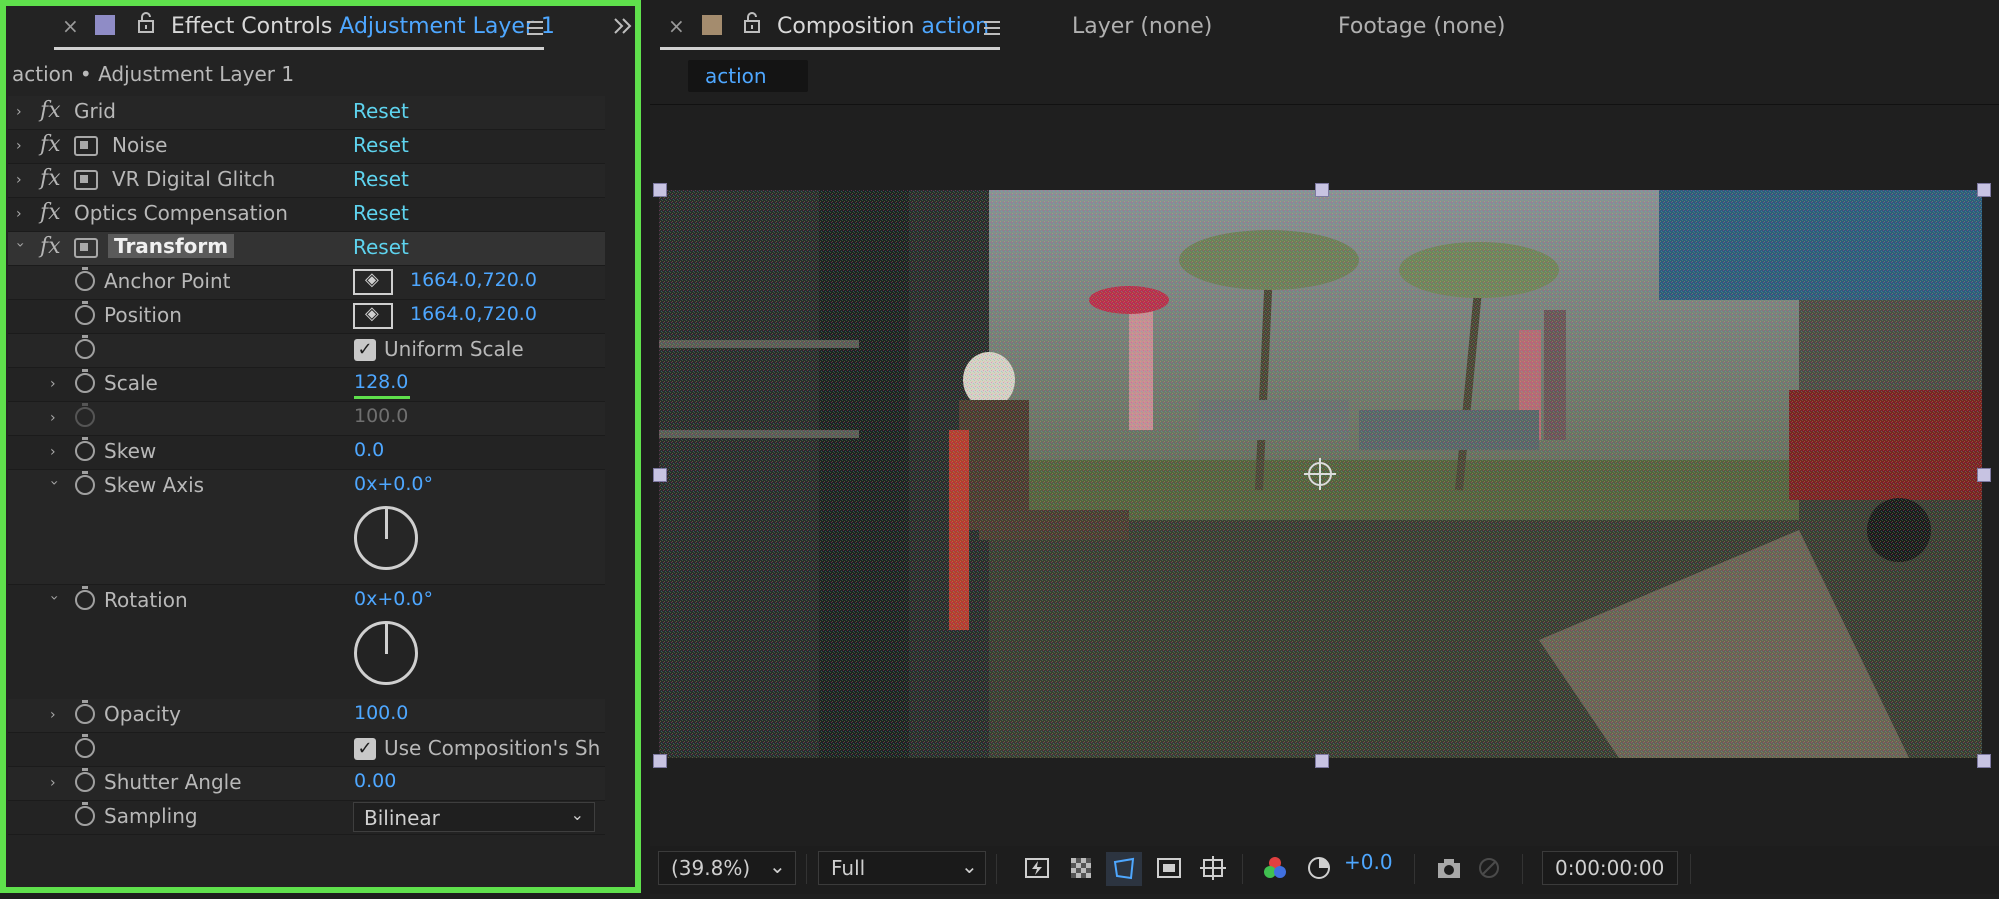 This screenshot has width=1999, height=899. What do you see at coordinates (393, 484) in the screenshot?
I see `skew-axis-value: 0x+0.0°` at bounding box center [393, 484].